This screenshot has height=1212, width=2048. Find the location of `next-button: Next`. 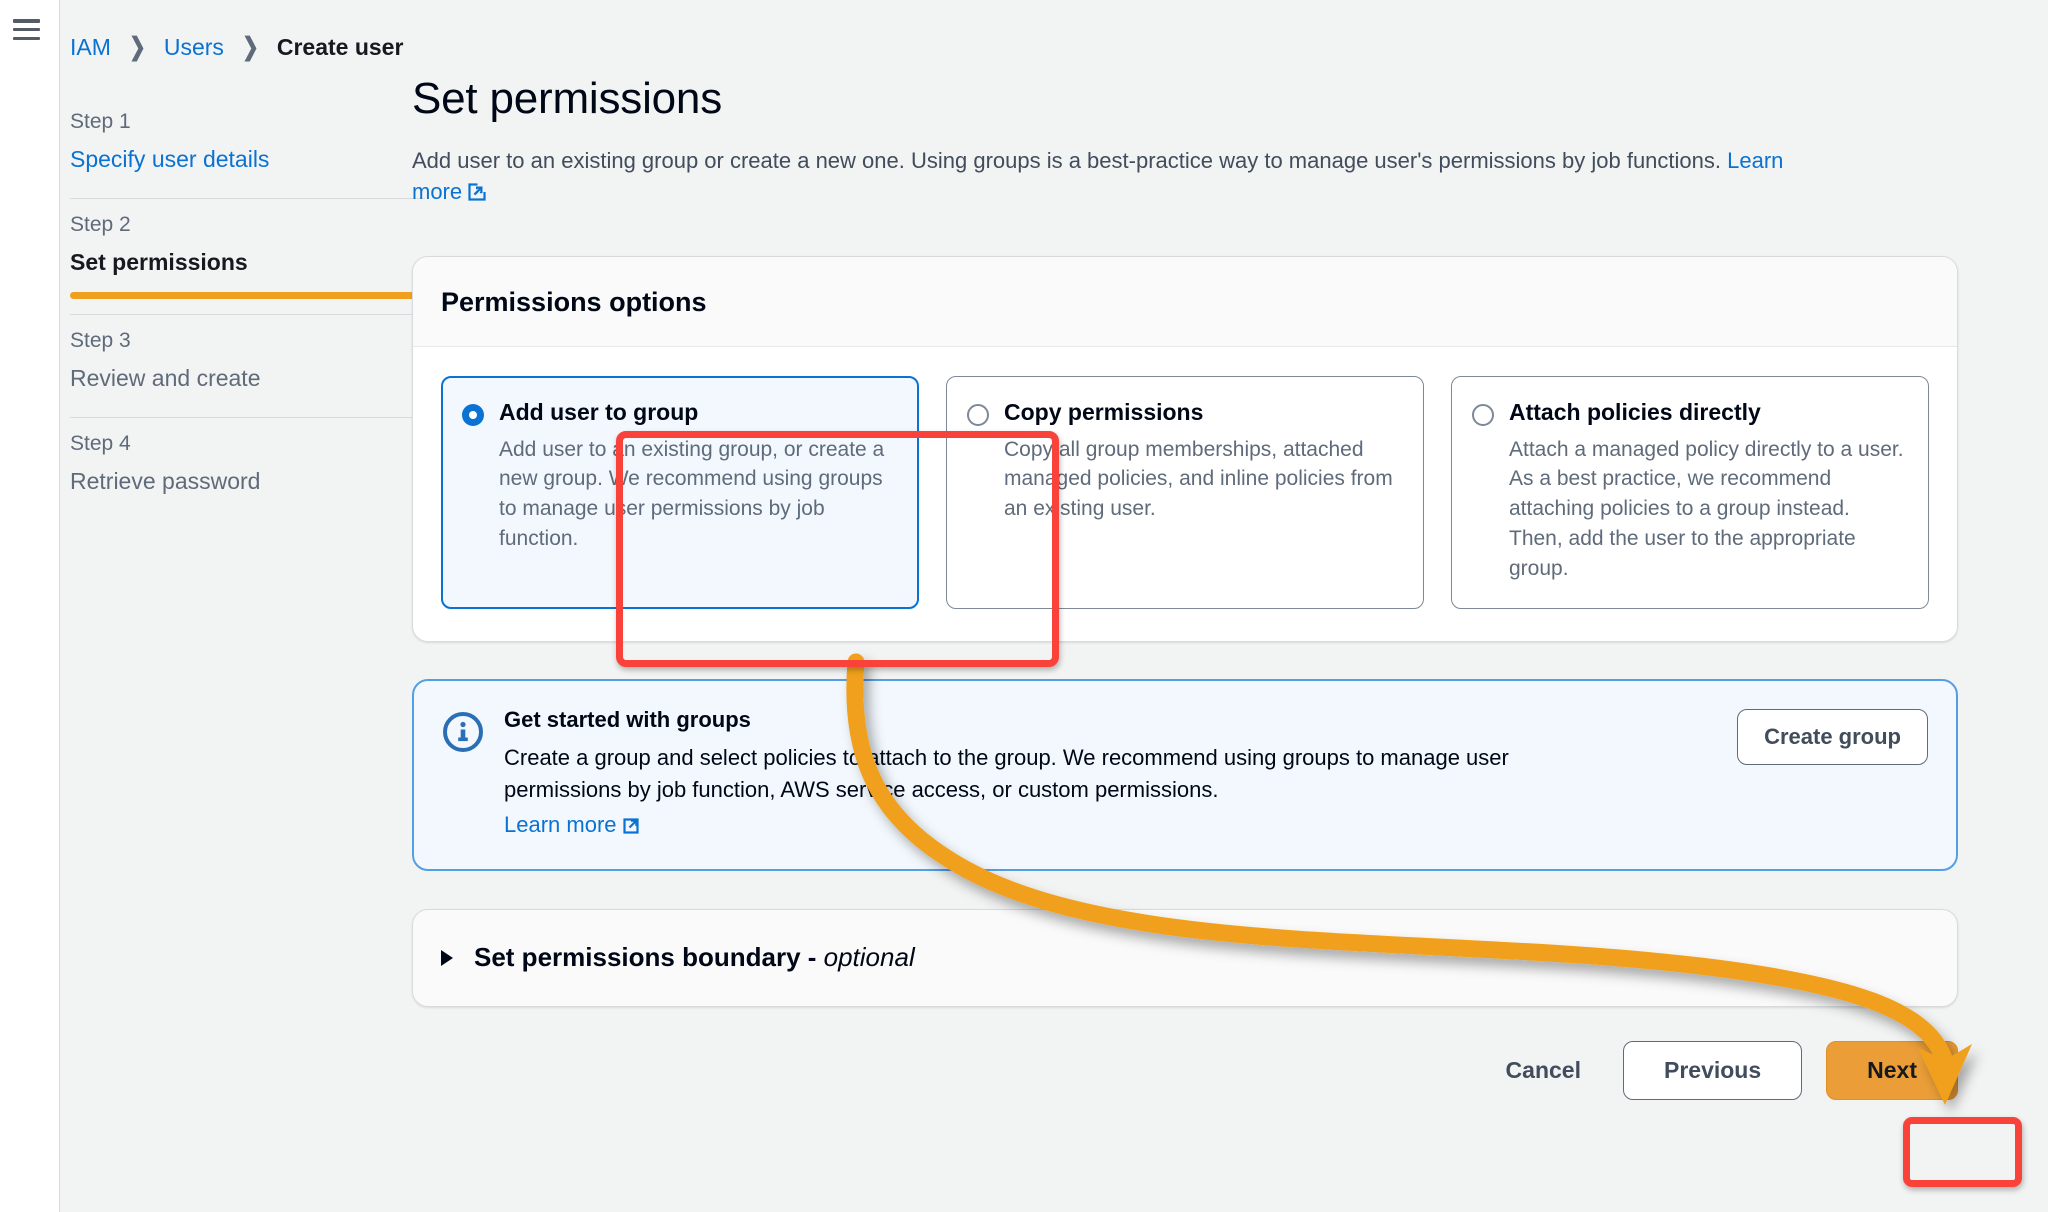

next-button: Next is located at coordinates (1892, 1071).